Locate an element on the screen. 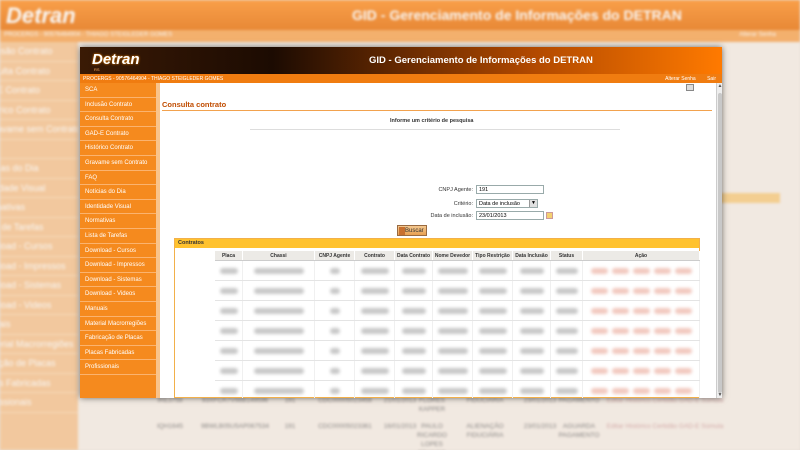  chevron-down-icon: ▼ is located at coordinates (533, 203).